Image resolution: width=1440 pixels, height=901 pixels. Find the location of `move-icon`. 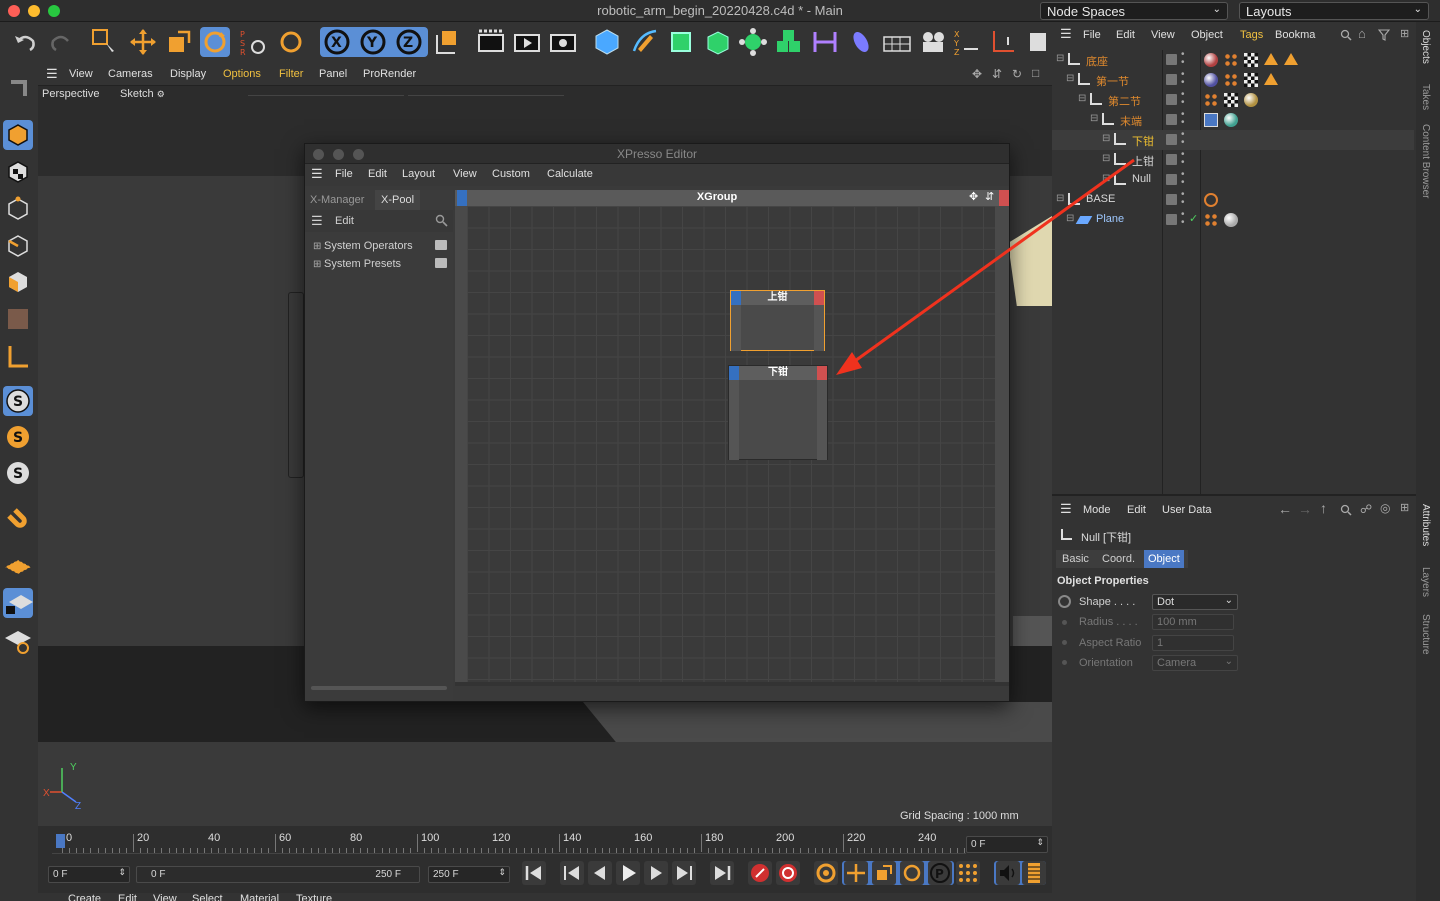

move-icon is located at coordinates (143, 42).